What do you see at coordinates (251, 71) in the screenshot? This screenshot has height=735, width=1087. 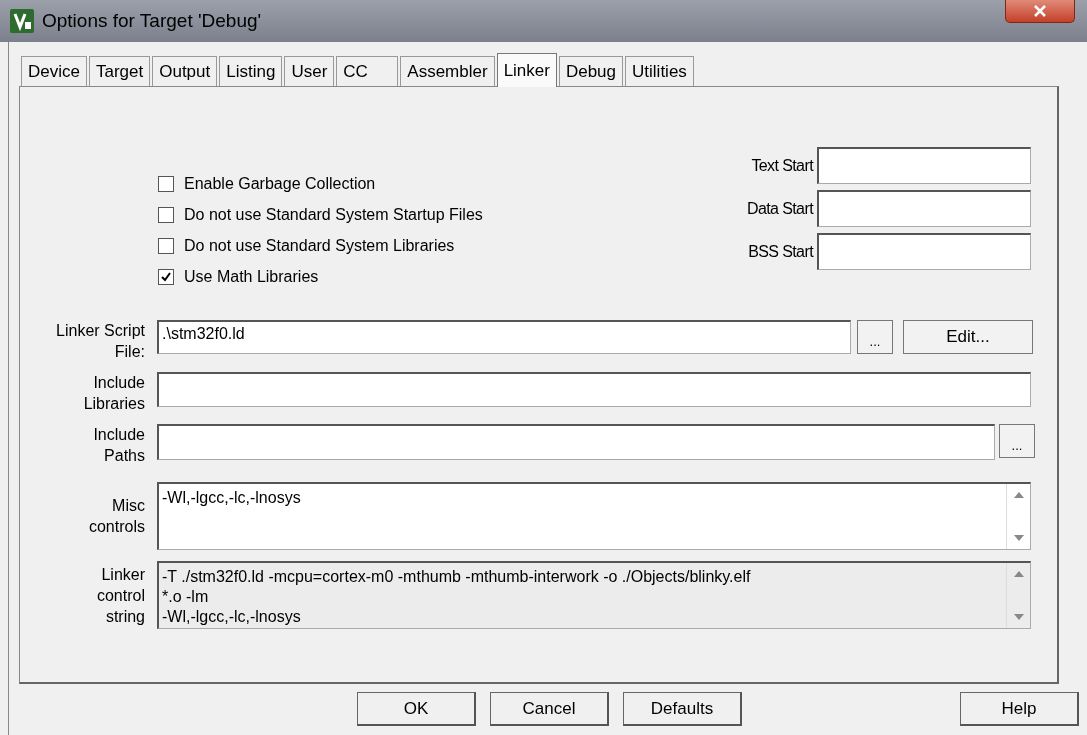 I see `tab: Listing` at bounding box center [251, 71].